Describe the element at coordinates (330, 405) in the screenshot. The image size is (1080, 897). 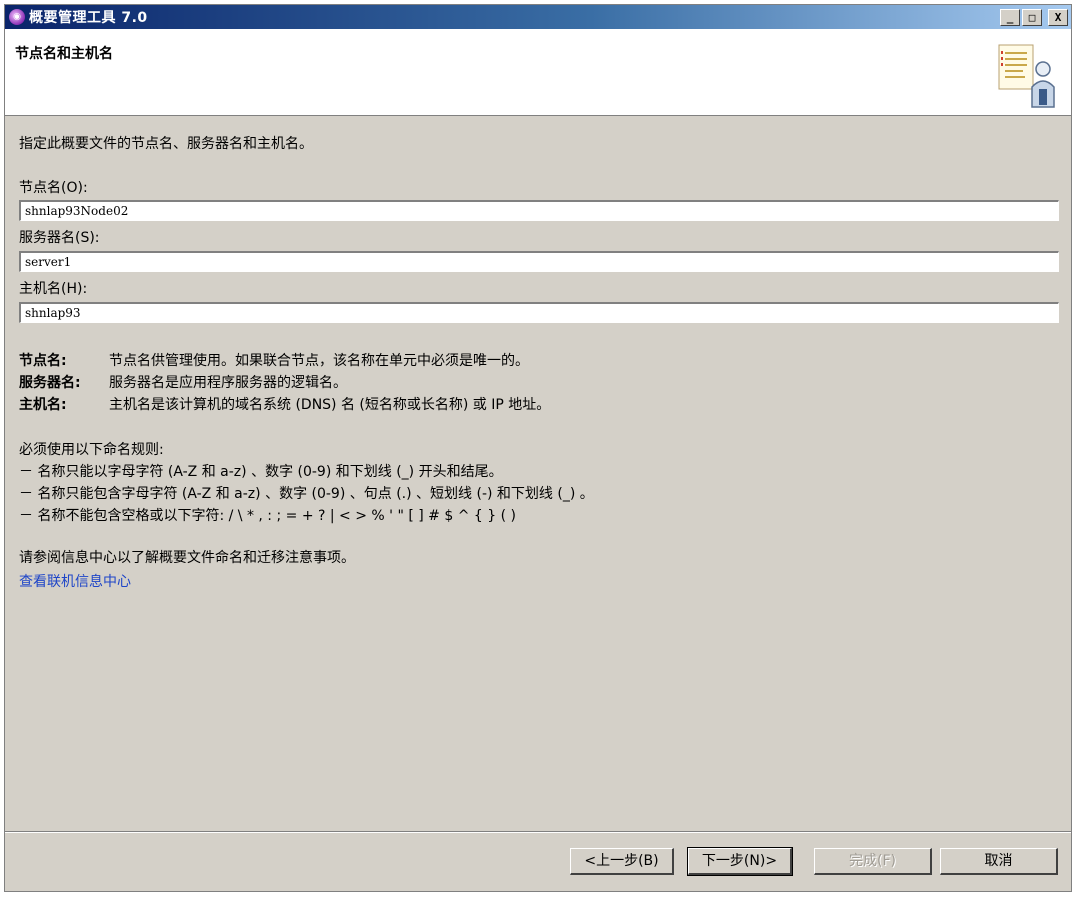
I see `info-text: 主机名是该计算机的域名系统 (DNS) 名 (短名称或长名称) 或 IP 地址。` at that location.